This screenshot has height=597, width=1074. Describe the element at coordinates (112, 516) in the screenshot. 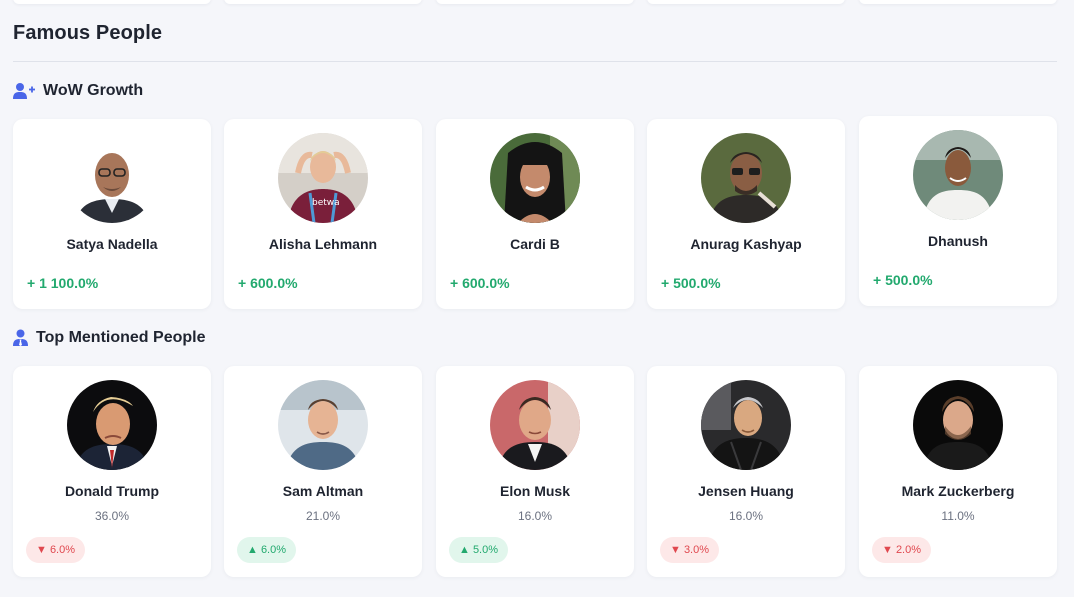

I see `mention-share: 36.0%` at that location.